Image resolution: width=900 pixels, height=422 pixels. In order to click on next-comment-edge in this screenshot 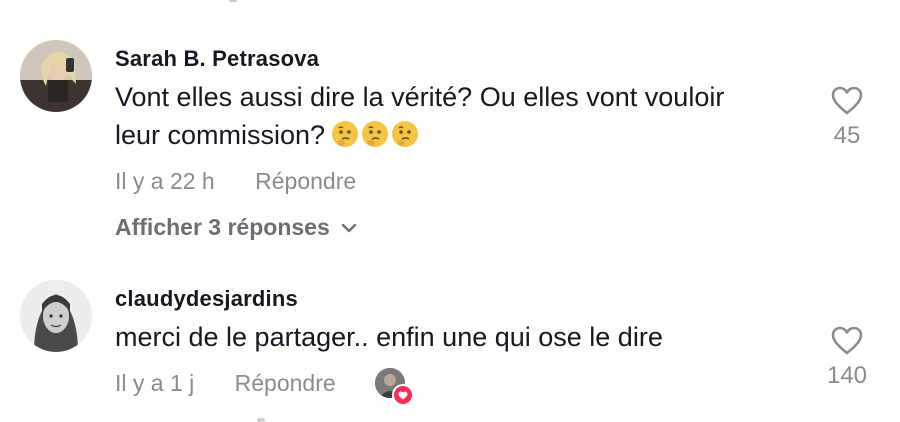, I will do `click(261, 420)`.